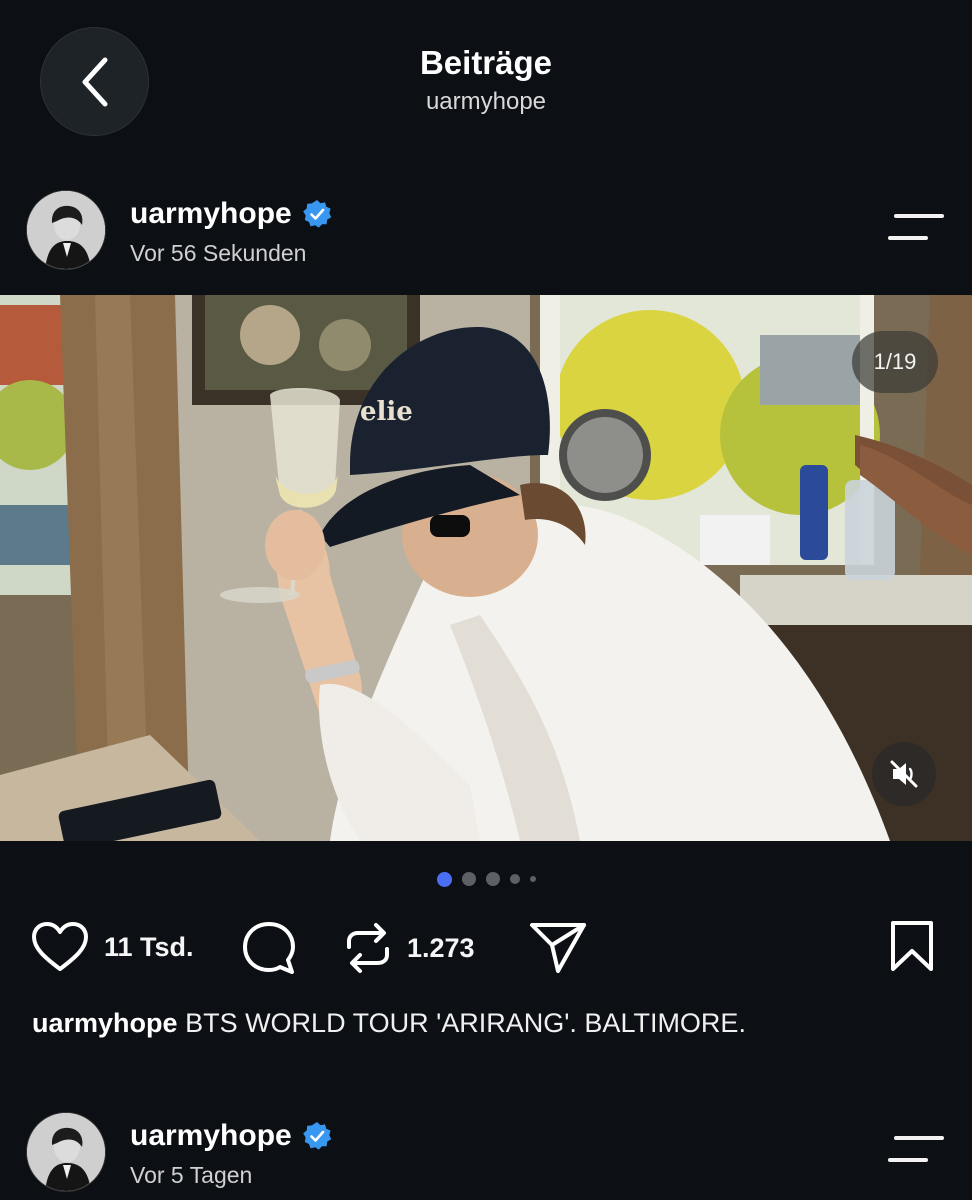  Describe the element at coordinates (486, 62) in the screenshot. I see `page-title: Beiträge` at that location.